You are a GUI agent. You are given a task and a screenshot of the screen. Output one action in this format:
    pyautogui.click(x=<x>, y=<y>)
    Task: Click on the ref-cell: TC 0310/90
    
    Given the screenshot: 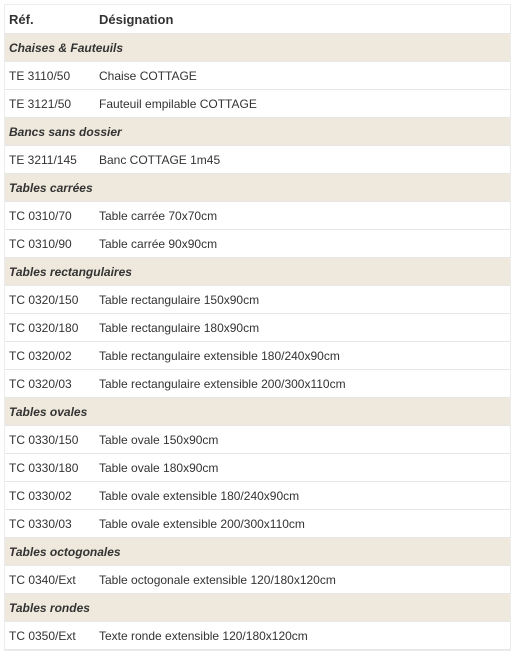 What is the action you would take?
    pyautogui.click(x=50, y=243)
    